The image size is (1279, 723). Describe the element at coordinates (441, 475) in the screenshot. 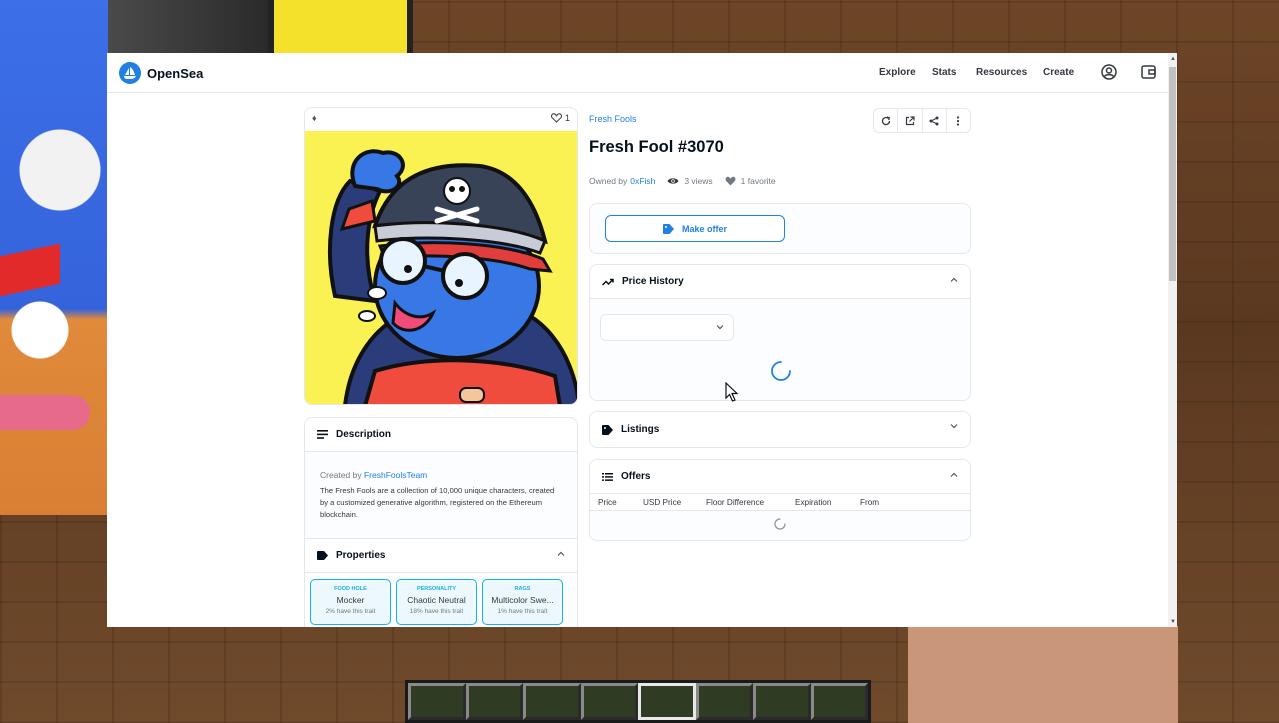

I see `created-by: Created by FreshFoolsTeam` at that location.